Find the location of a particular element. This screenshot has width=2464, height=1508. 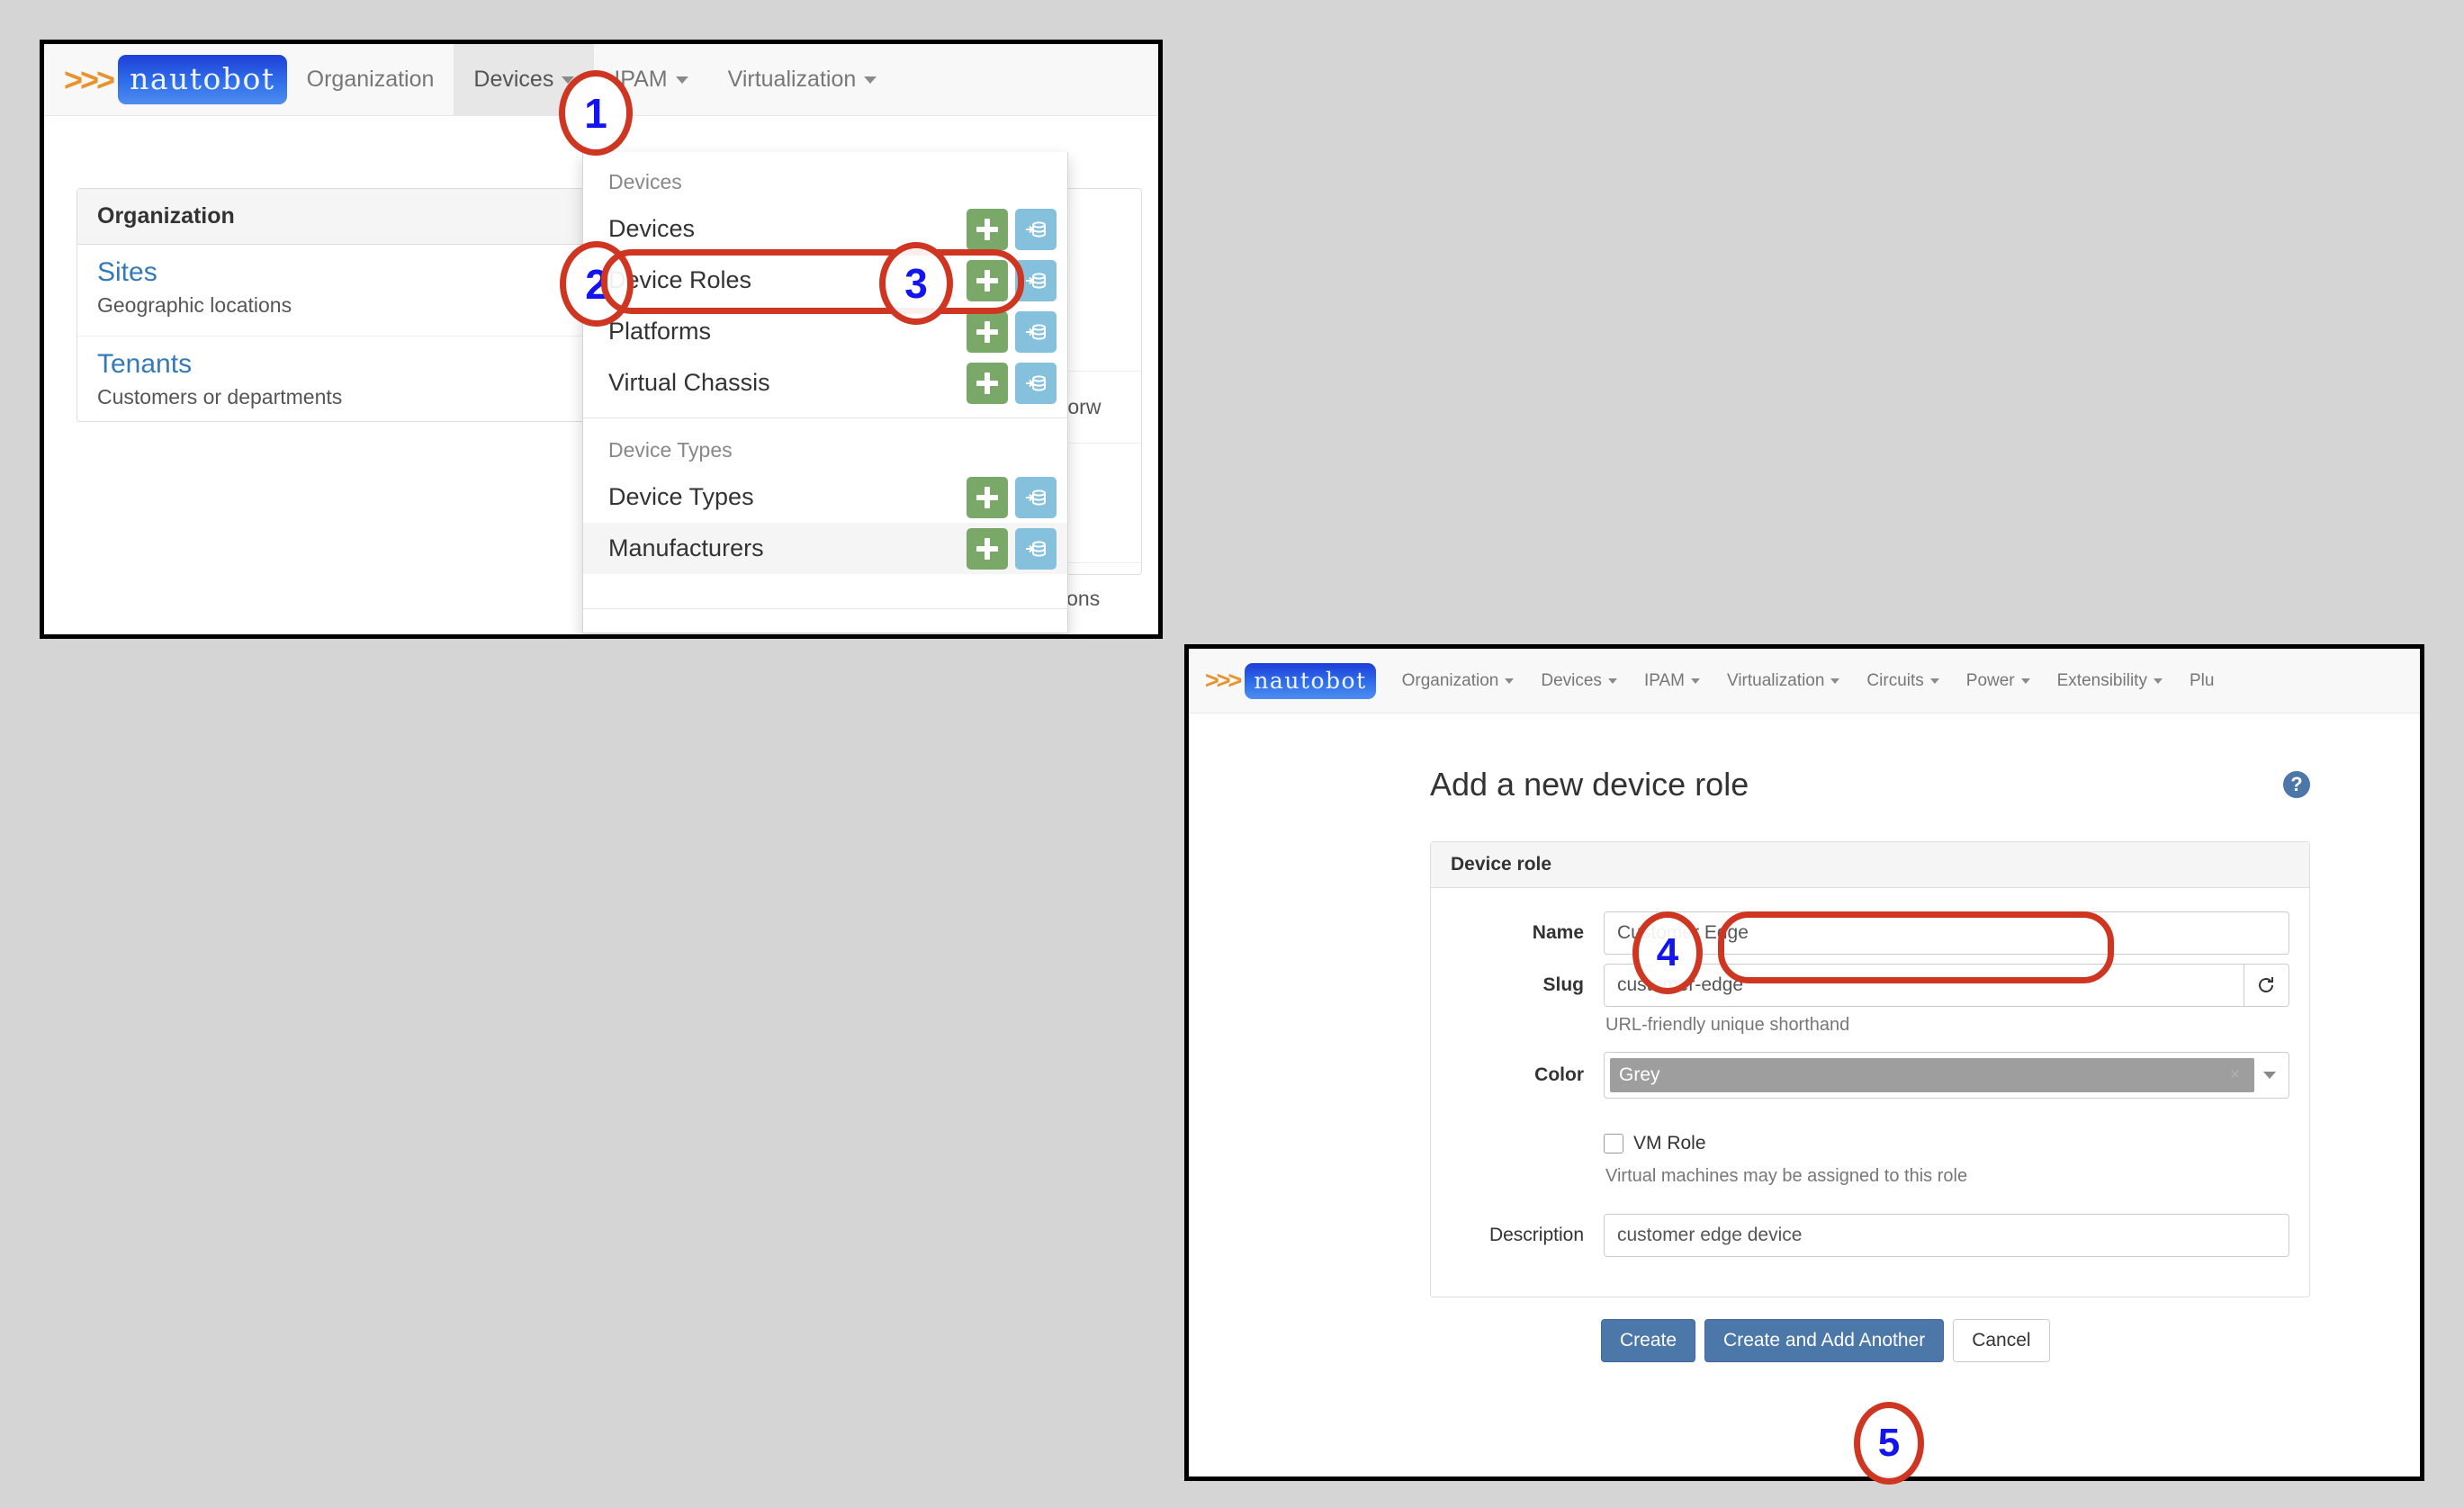

menu-group-header-devices: Devices is located at coordinates (645, 181).